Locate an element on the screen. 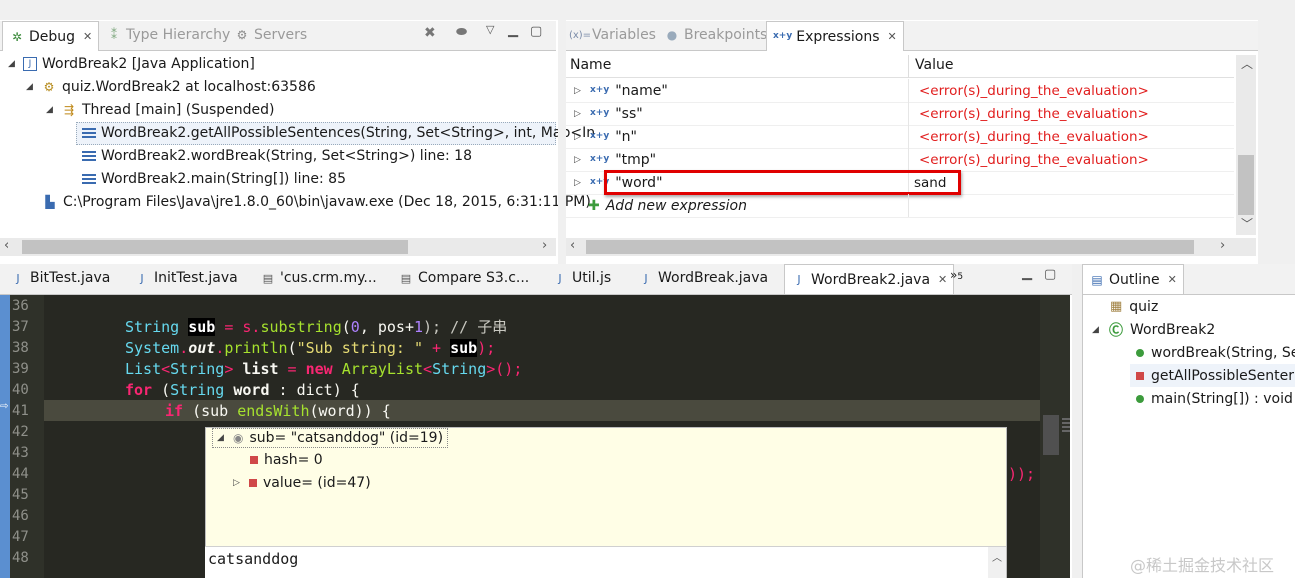  remove-launches-icon: ✖ is located at coordinates (430, 33).